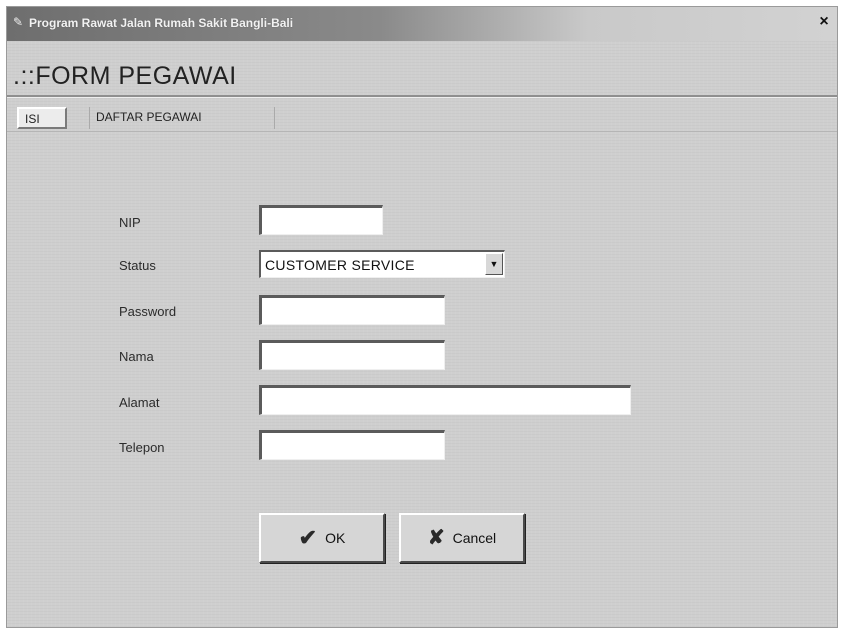 The height and width of the screenshot is (635, 841). What do you see at coordinates (352, 445) in the screenshot?
I see `telepon-field` at bounding box center [352, 445].